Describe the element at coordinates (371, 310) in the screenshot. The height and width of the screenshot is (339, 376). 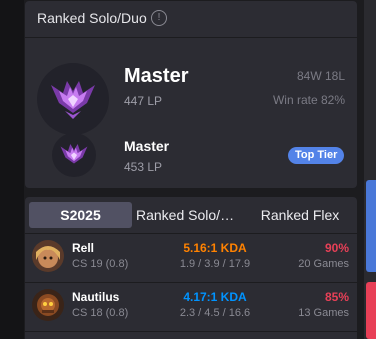
I see `loss-indicator-bar` at that location.